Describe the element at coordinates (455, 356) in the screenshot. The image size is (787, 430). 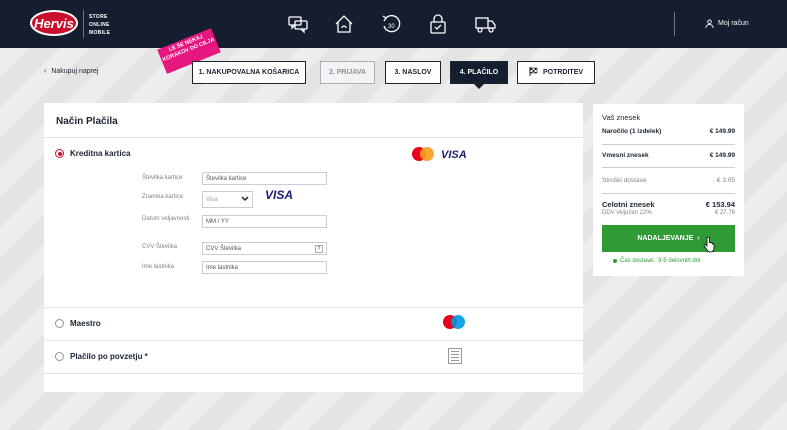
I see `receipt-icon` at that location.